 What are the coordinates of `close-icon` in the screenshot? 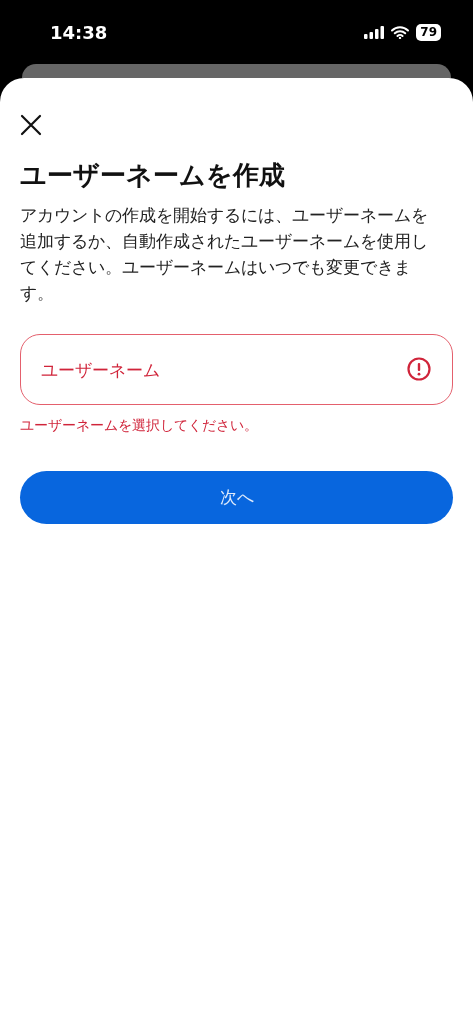 It's located at (31, 125).